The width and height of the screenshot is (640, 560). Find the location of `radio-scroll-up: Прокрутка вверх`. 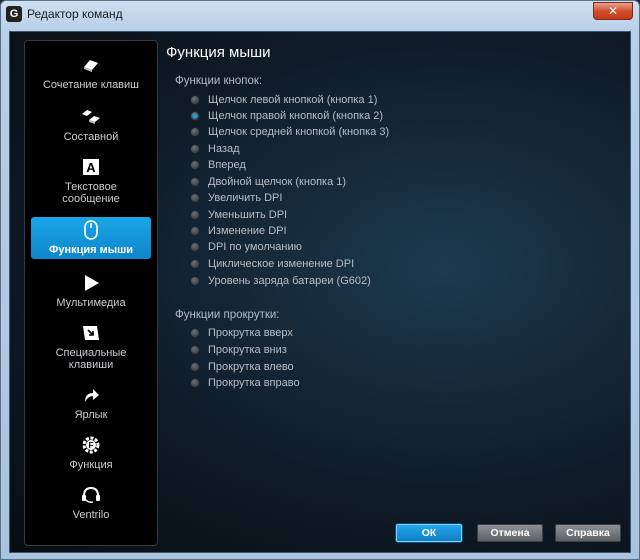

radio-scroll-up: Прокрутка вверх is located at coordinates (241, 333).